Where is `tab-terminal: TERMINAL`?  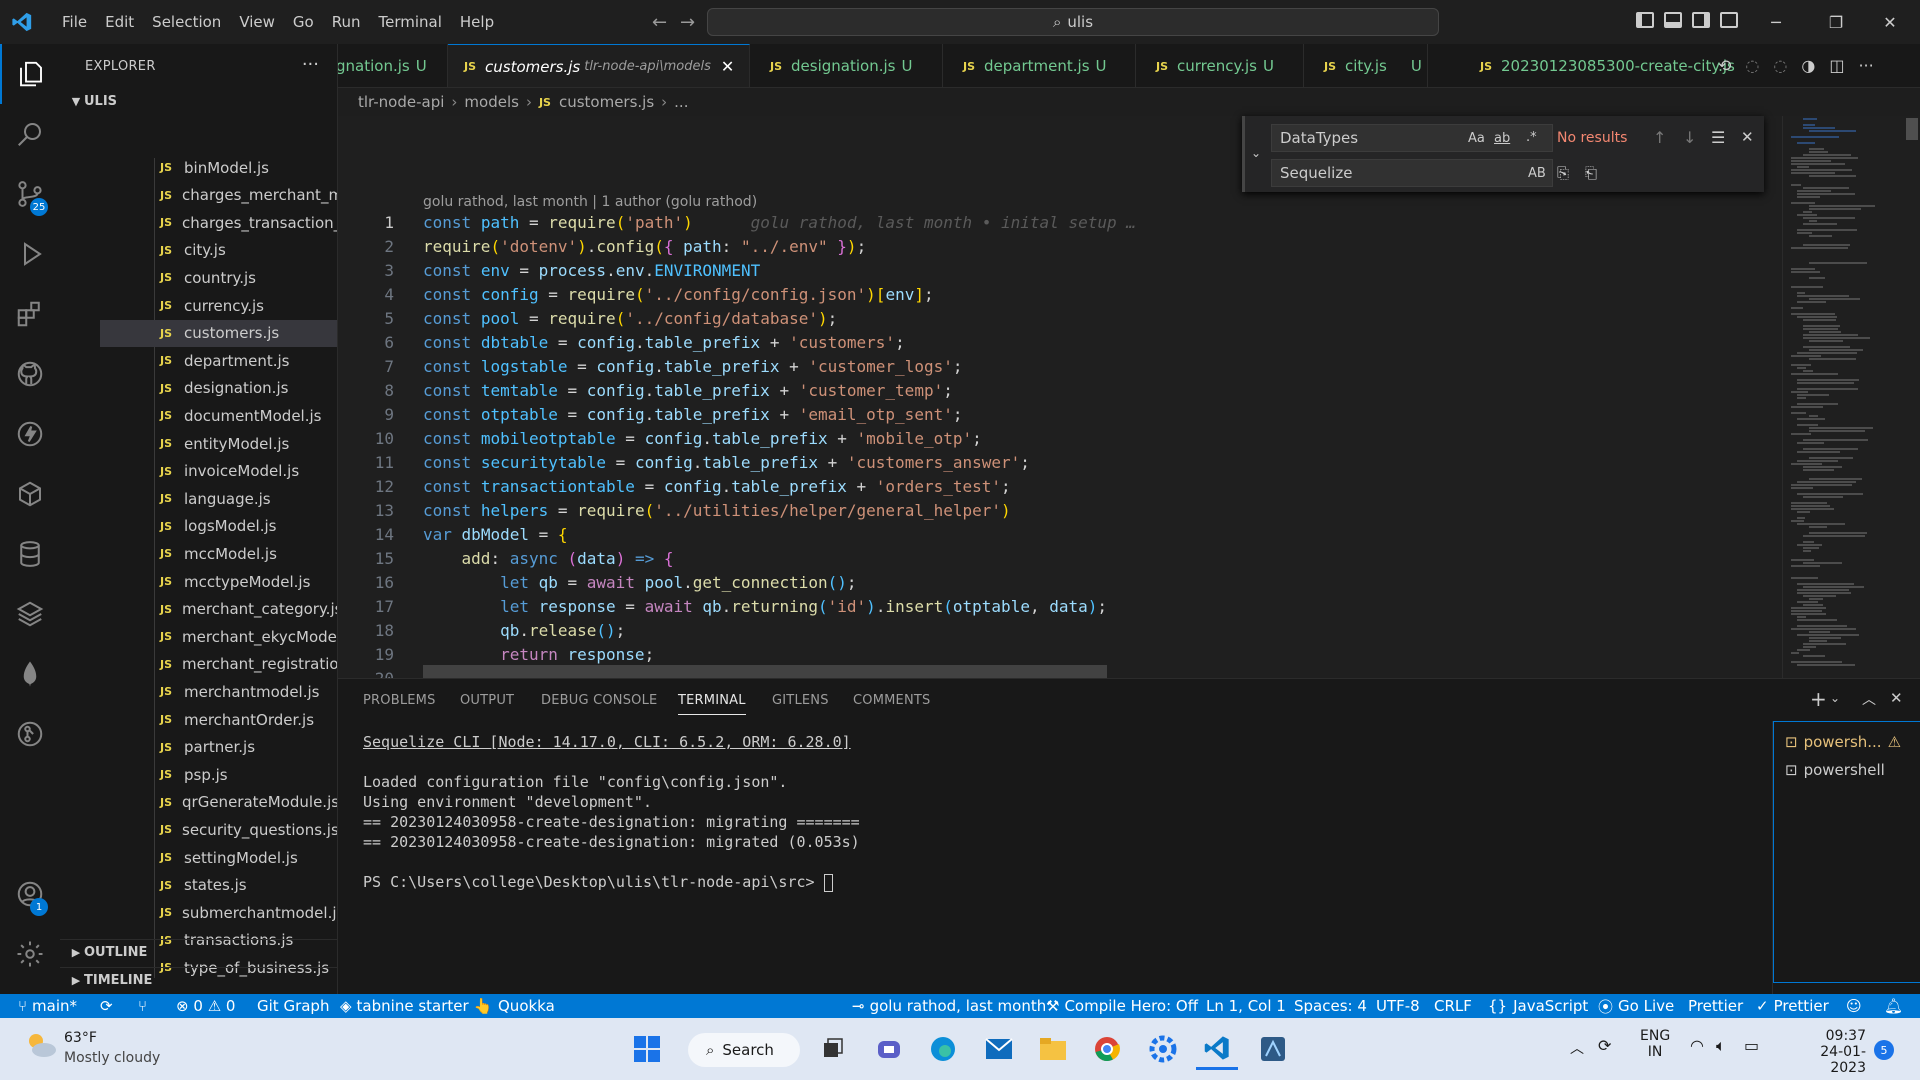 tab-terminal: TERMINAL is located at coordinates (712, 704).